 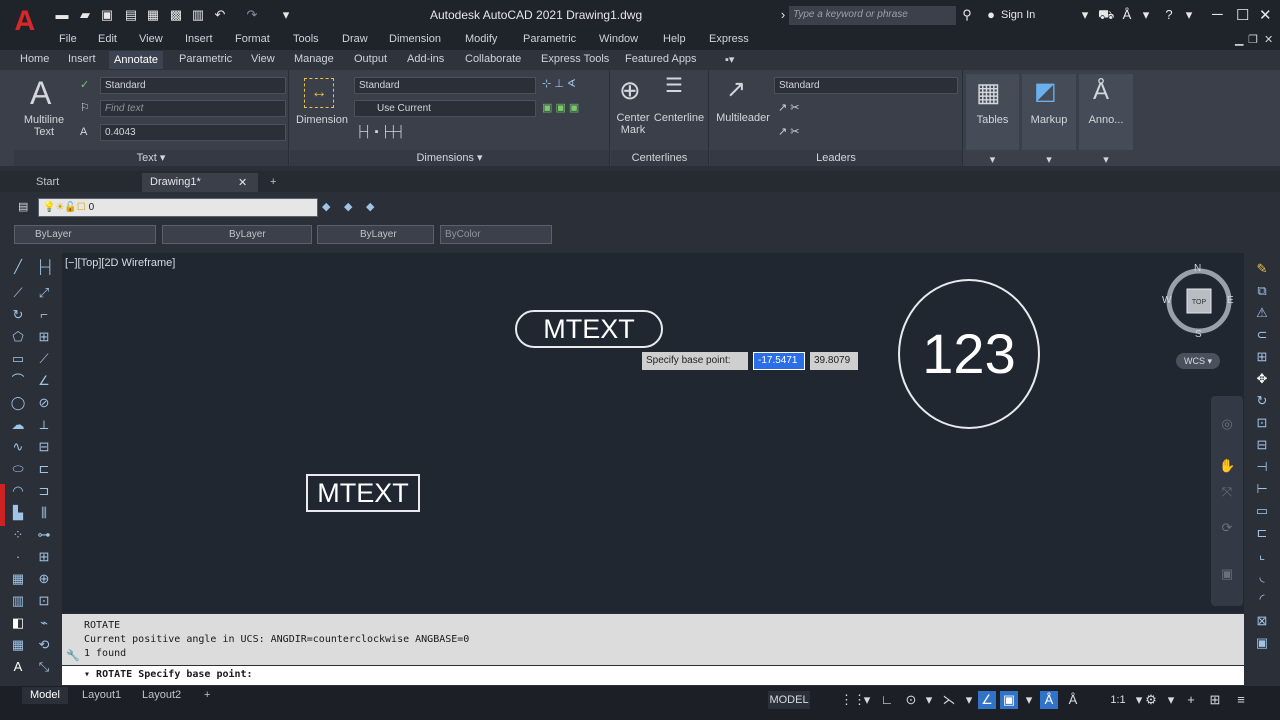 What do you see at coordinates (1262, 467) in the screenshot?
I see `trim-icon: ⊣` at bounding box center [1262, 467].